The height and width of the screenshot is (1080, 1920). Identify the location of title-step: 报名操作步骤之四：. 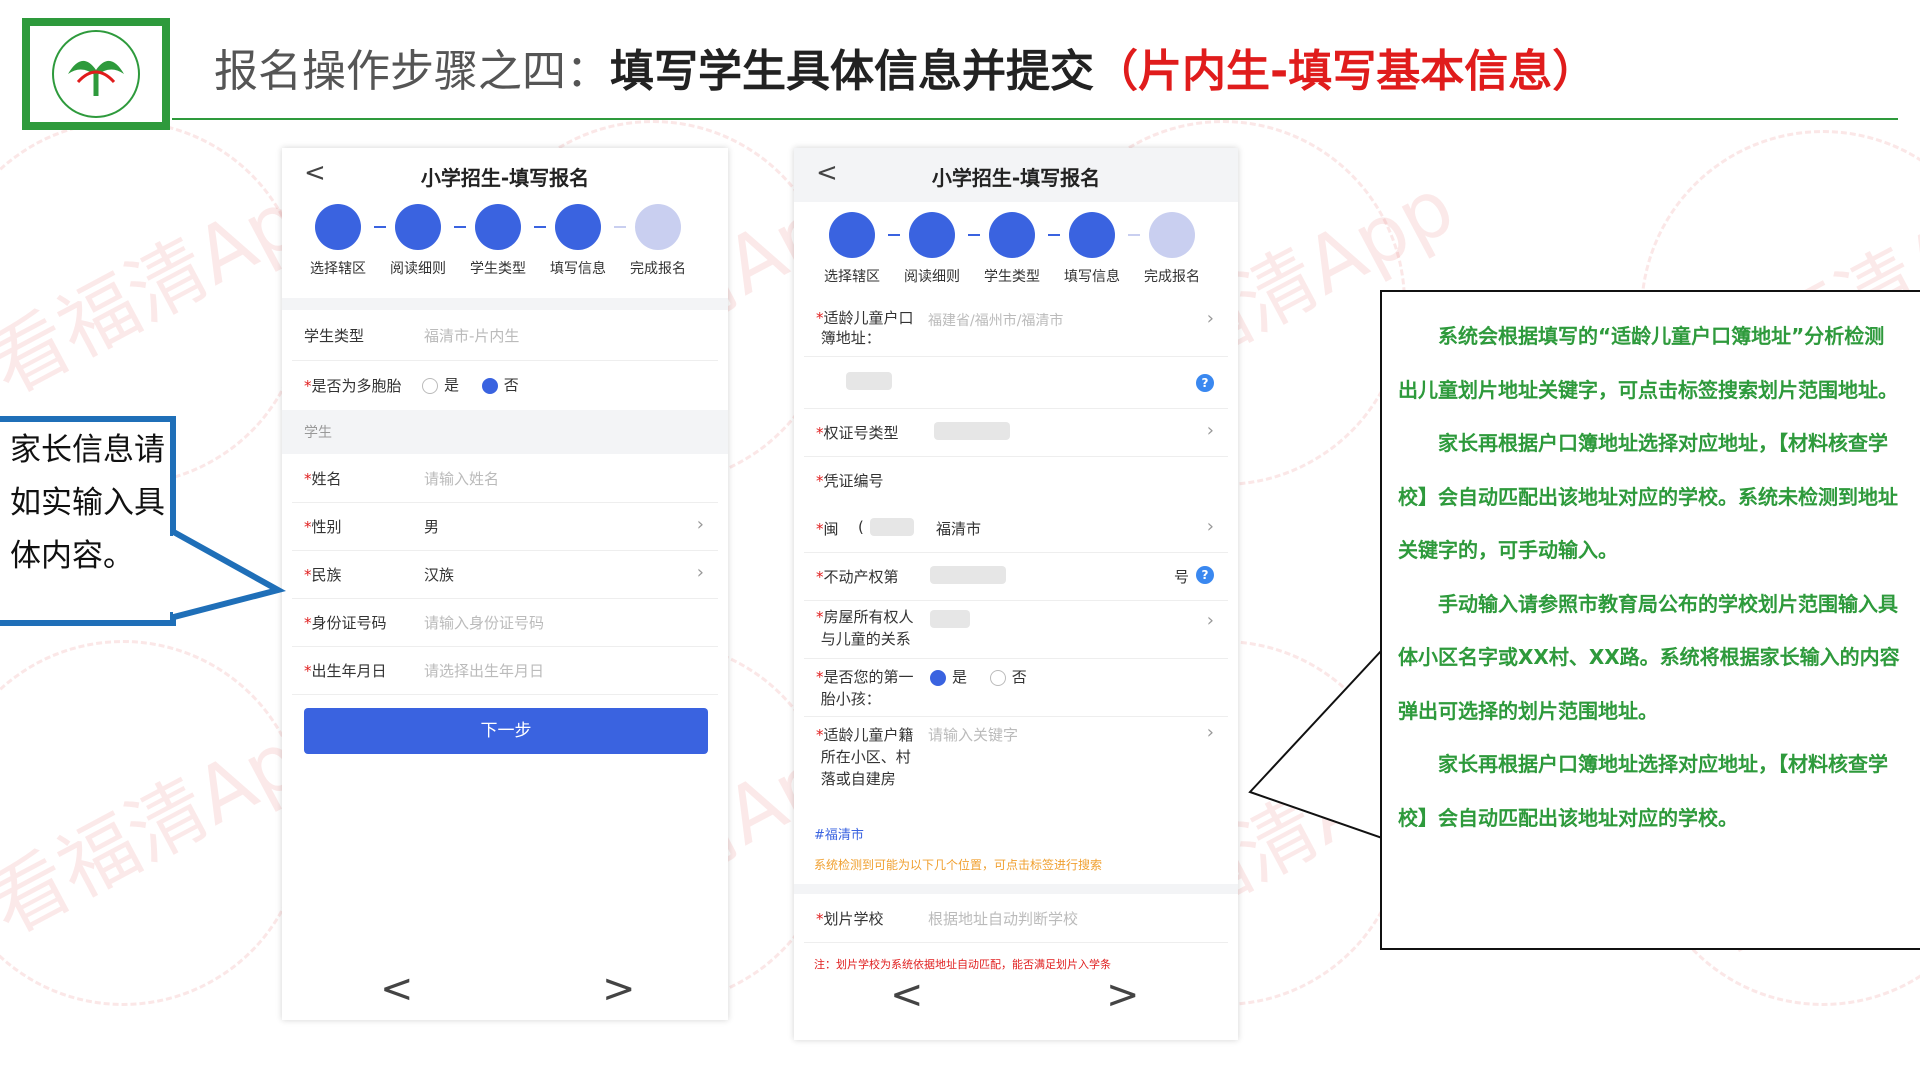
(412, 71).